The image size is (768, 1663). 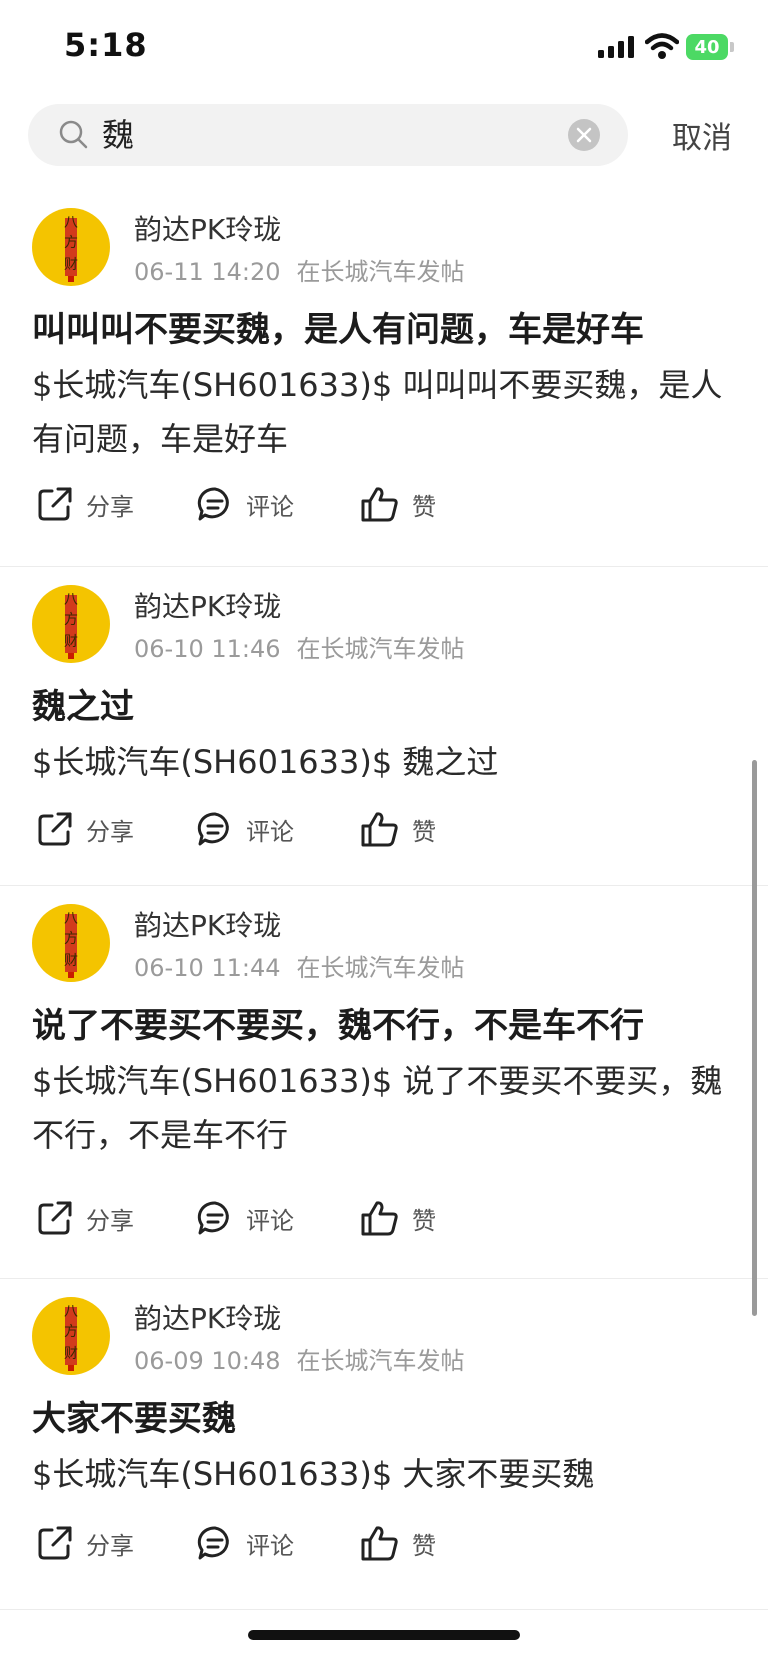 I want to click on battery-icon: 40, so click(x=711, y=47).